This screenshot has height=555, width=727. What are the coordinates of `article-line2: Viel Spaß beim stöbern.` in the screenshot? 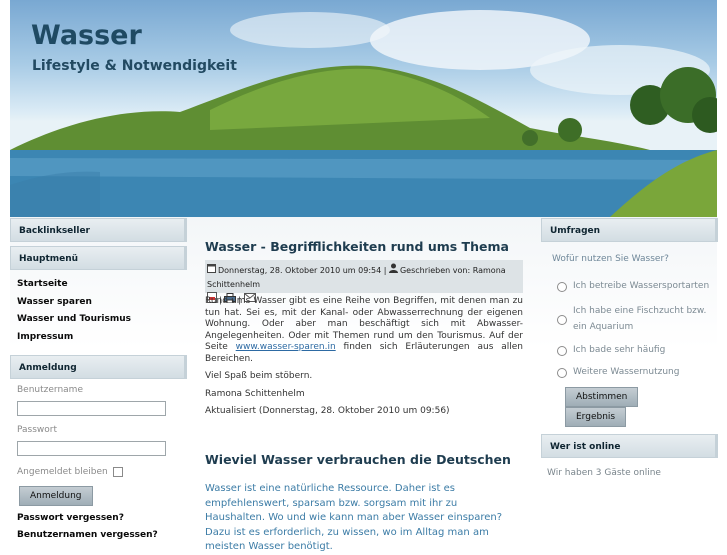 It's located at (259, 376).